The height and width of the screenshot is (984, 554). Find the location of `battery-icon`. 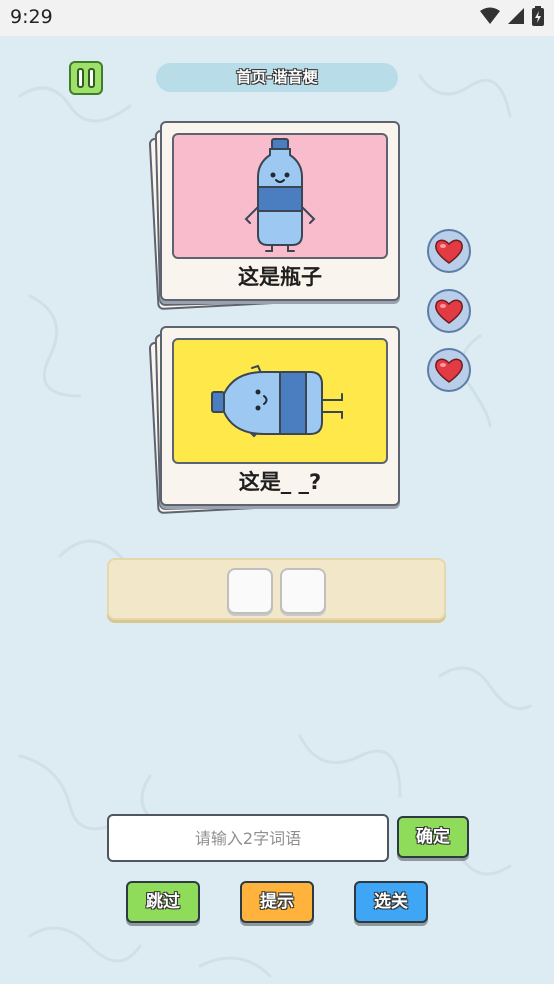

battery-icon is located at coordinates (538, 16).